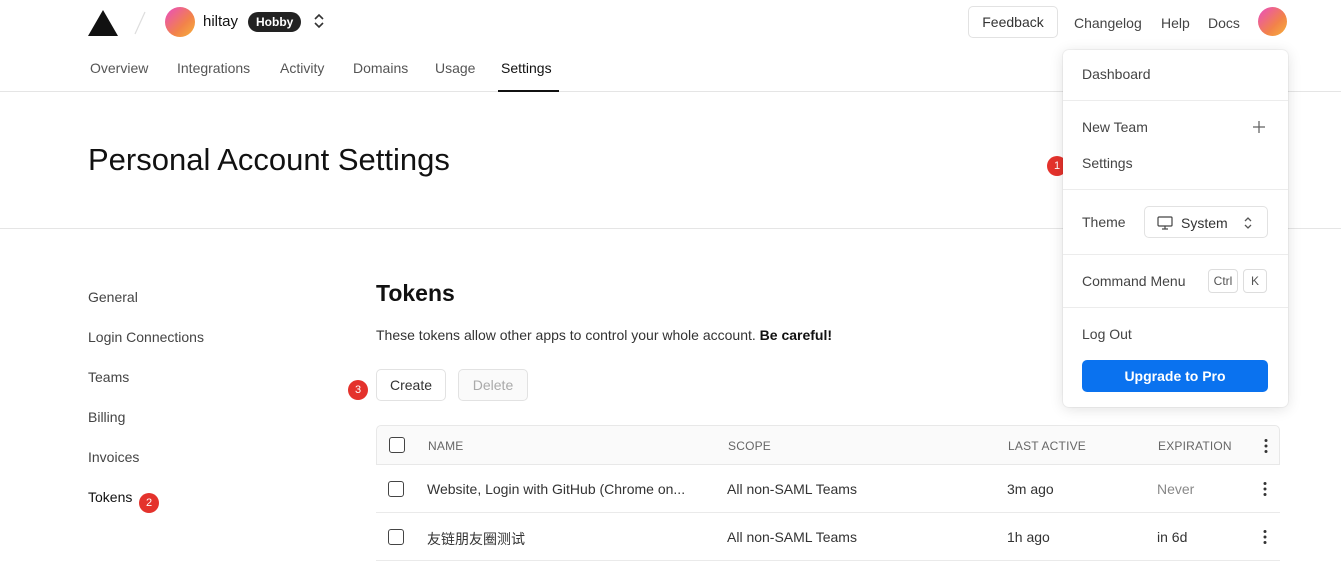  I want to click on tab-activity: Activity, so click(302, 68).